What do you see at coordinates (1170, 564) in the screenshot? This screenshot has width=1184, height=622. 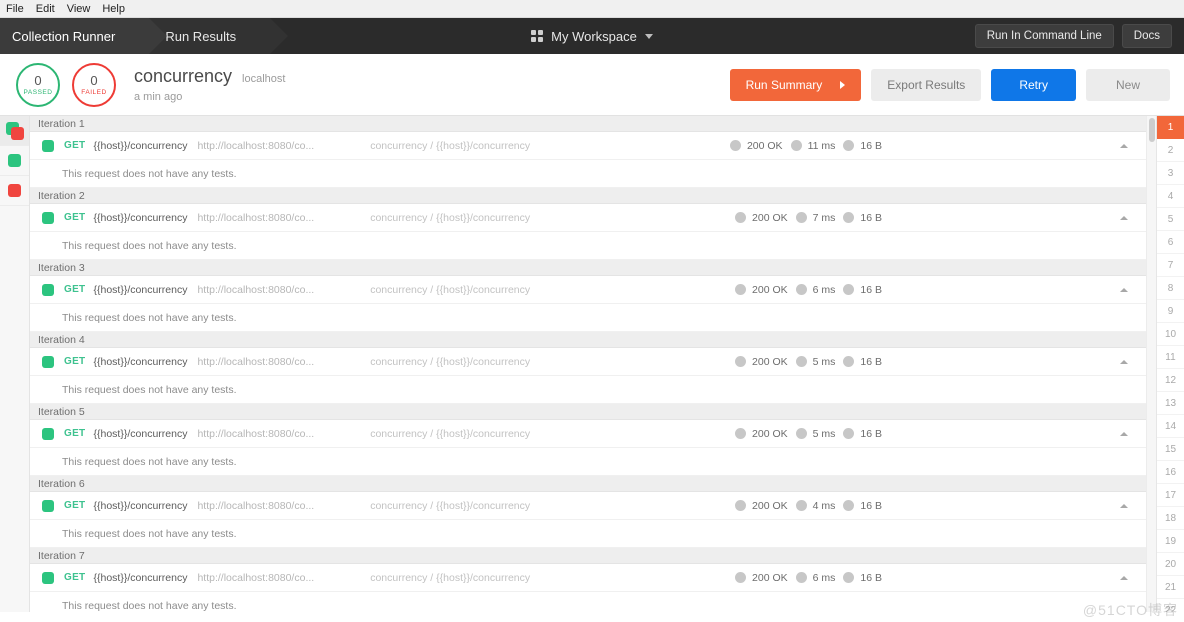 I see `iteration-index-item: 20` at bounding box center [1170, 564].